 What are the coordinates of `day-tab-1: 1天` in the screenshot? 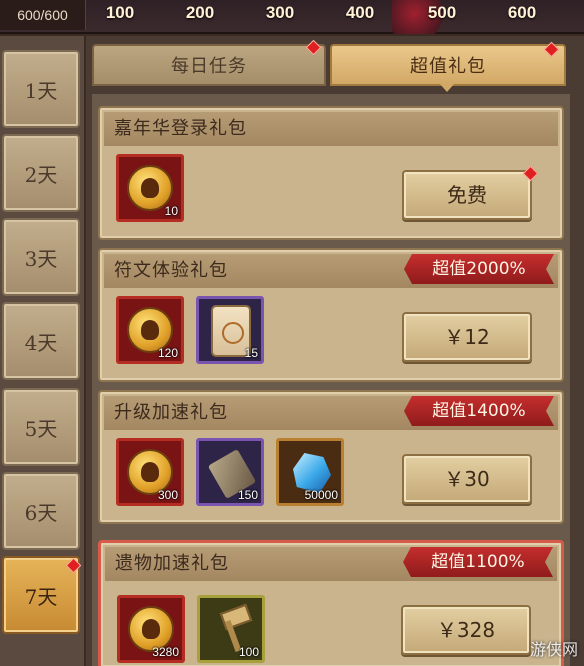 It's located at (41, 89).